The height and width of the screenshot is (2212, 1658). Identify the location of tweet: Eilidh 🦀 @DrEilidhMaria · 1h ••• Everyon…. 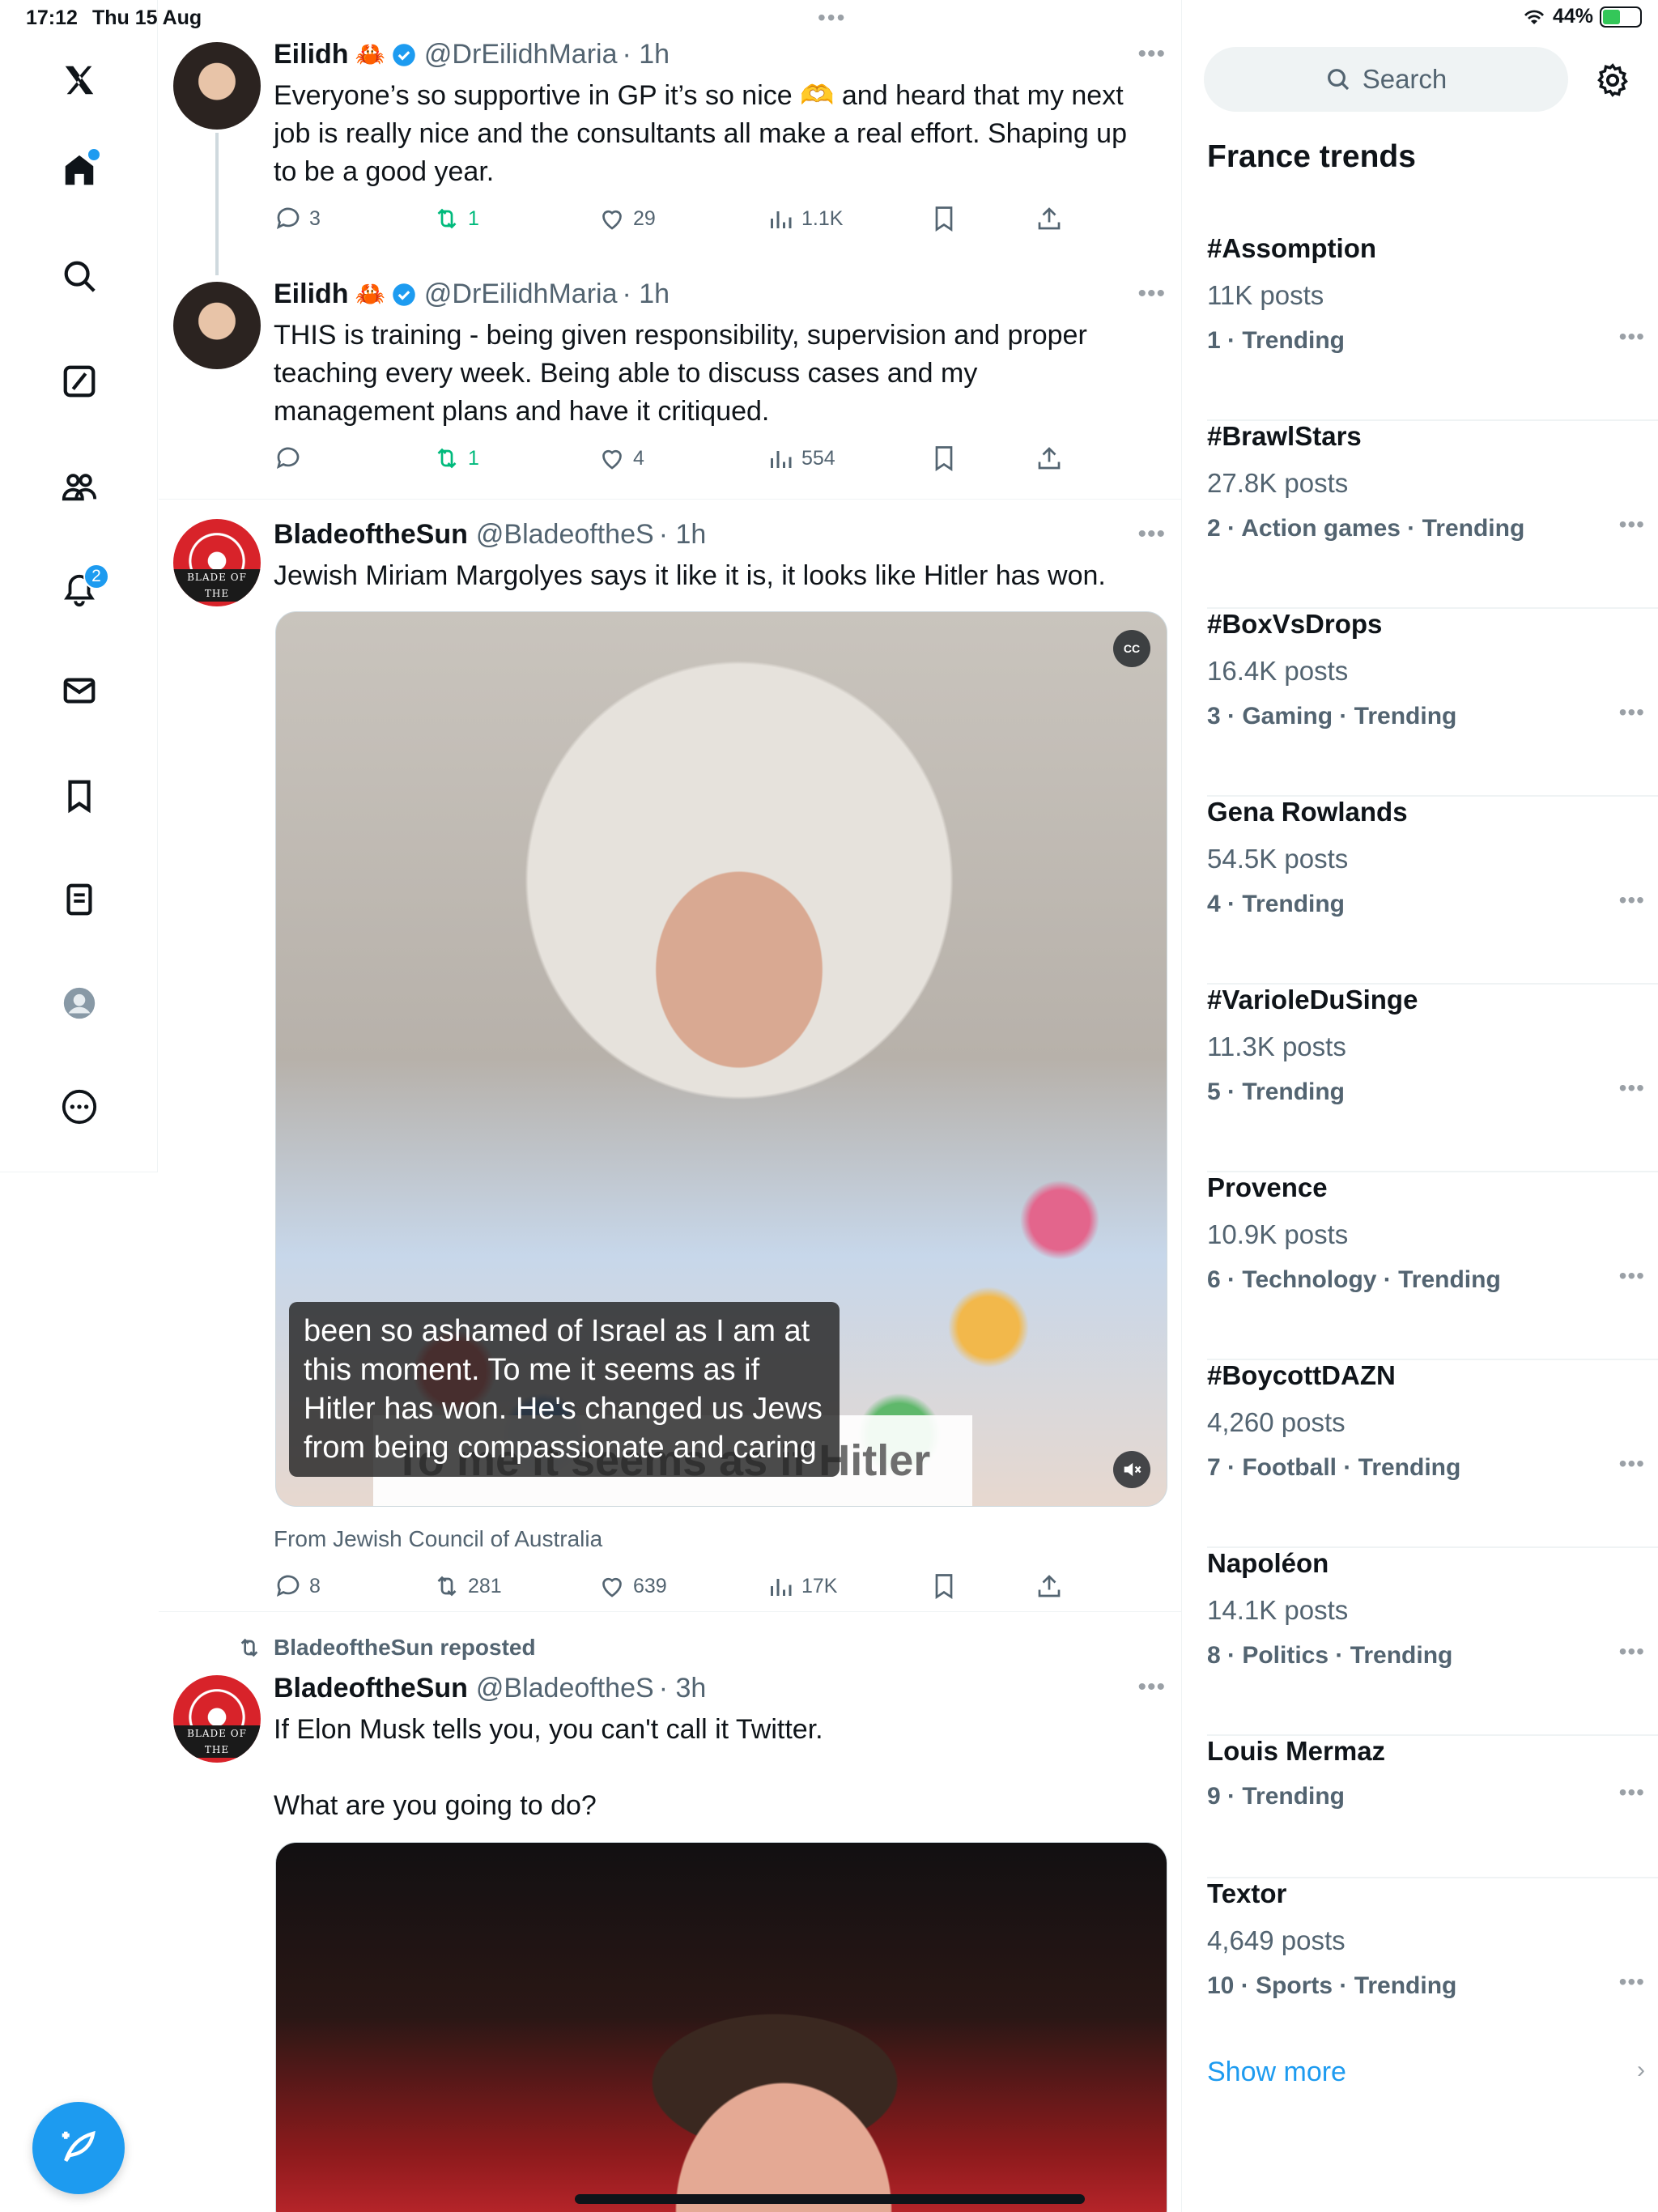
(670, 138).